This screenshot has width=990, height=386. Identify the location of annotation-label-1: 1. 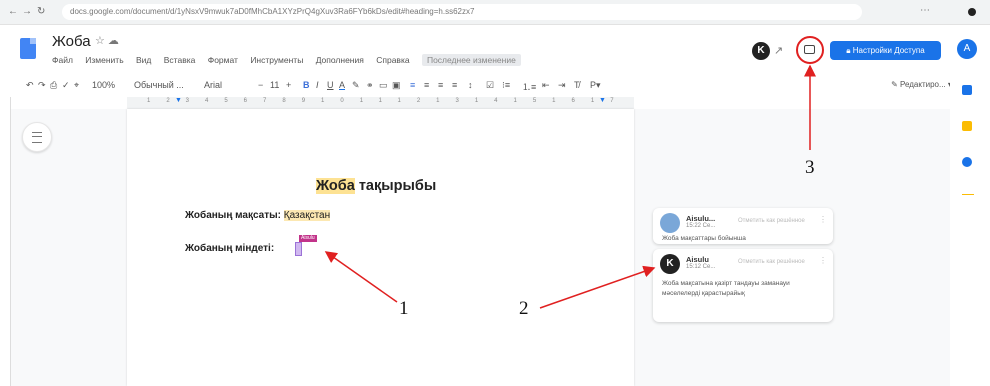
(404, 308).